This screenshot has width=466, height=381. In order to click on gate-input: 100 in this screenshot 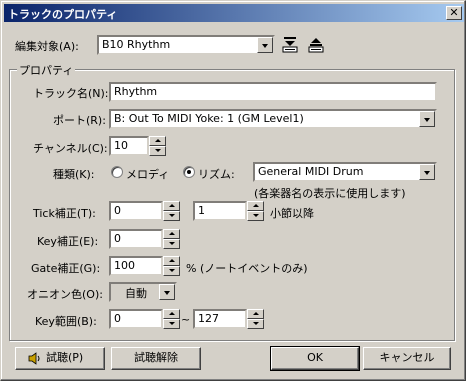, I will do `click(136, 266)`.